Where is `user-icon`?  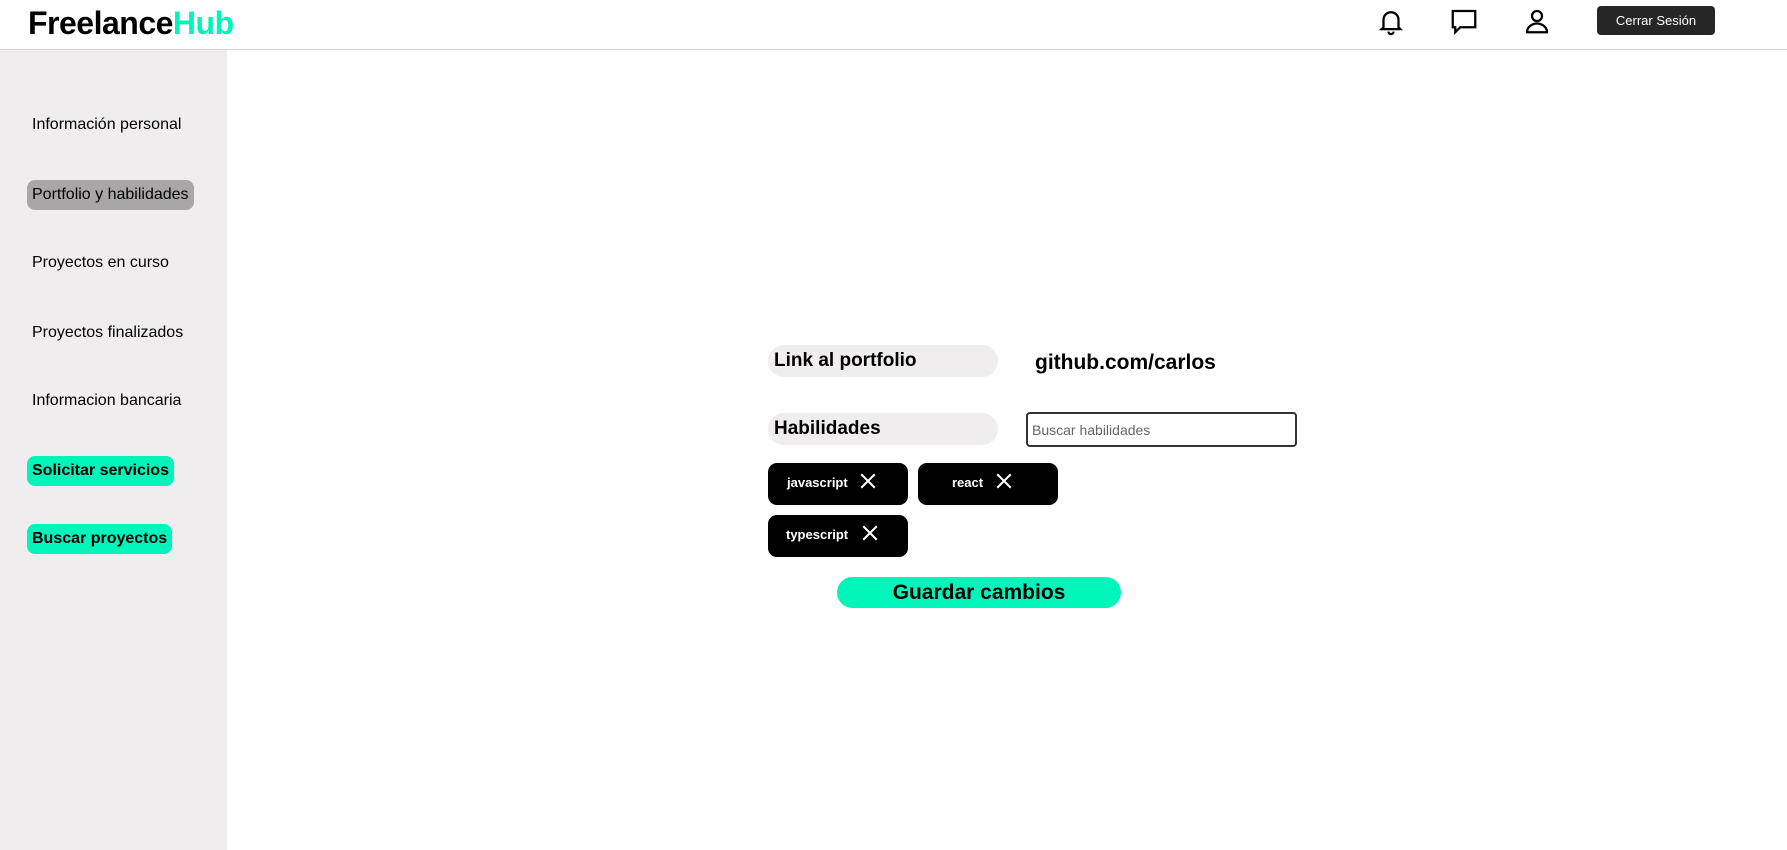
user-icon is located at coordinates (1537, 21).